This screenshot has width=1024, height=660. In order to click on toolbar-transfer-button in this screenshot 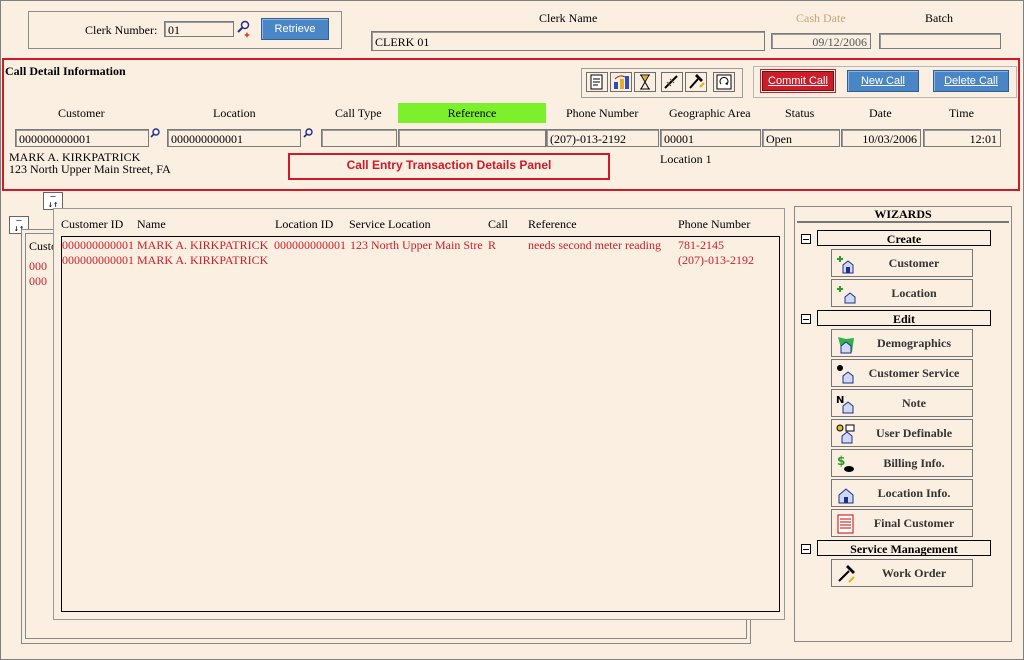, I will do `click(621, 82)`.